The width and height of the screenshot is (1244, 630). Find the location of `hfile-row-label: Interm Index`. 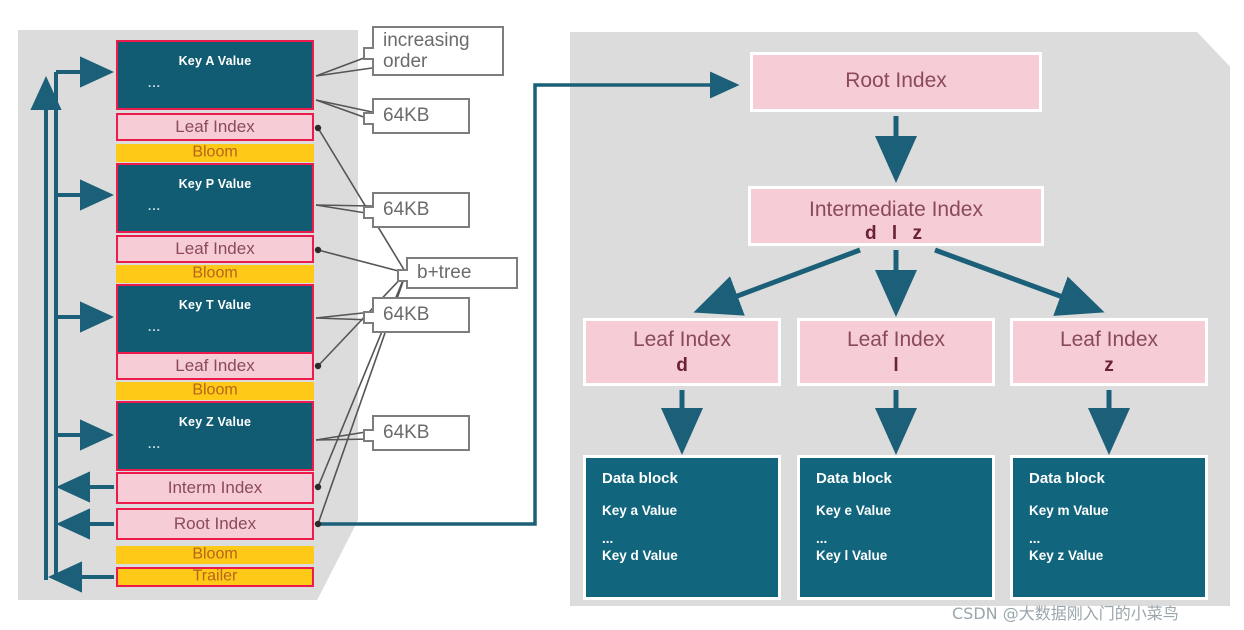

hfile-row-label: Interm Index is located at coordinates (215, 487).